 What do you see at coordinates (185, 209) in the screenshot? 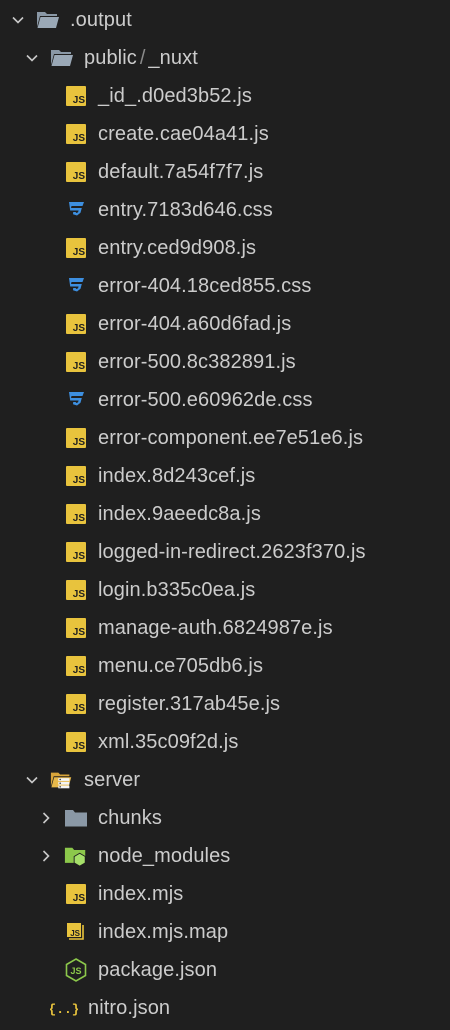
I see `file-label: entry.7183d646.css` at bounding box center [185, 209].